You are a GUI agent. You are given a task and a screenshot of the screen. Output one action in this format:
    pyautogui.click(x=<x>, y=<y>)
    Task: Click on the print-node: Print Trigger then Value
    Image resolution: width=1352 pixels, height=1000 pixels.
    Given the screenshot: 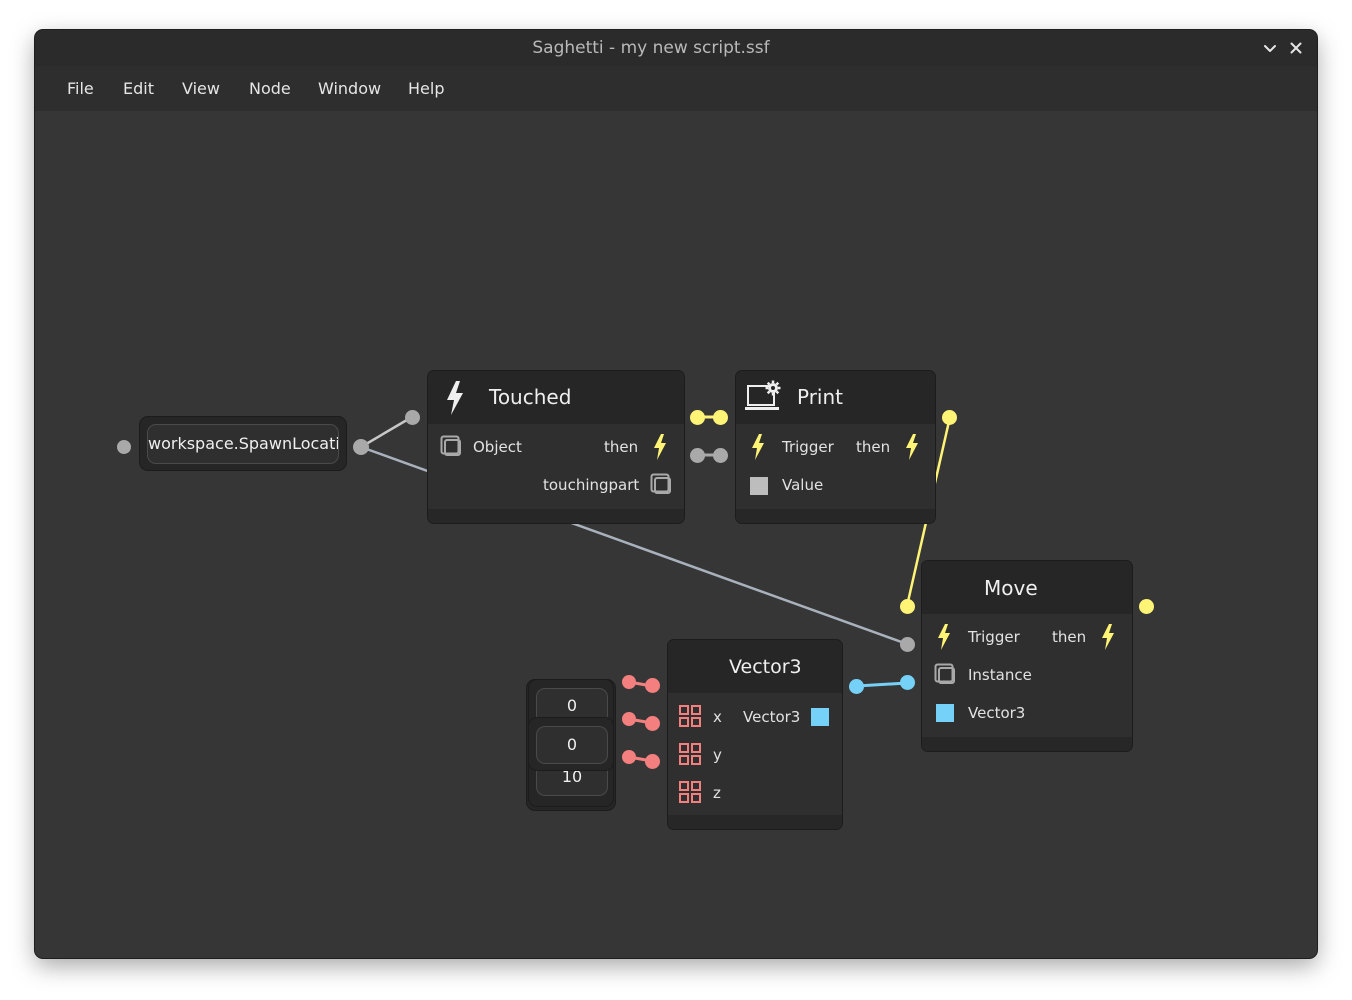 What is the action you would take?
    pyautogui.click(x=835, y=447)
    